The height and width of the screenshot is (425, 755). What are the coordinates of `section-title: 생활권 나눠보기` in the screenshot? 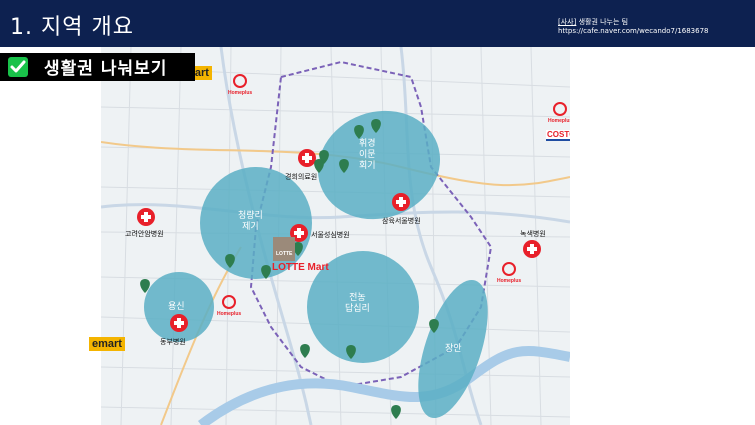 It's located at (106, 69).